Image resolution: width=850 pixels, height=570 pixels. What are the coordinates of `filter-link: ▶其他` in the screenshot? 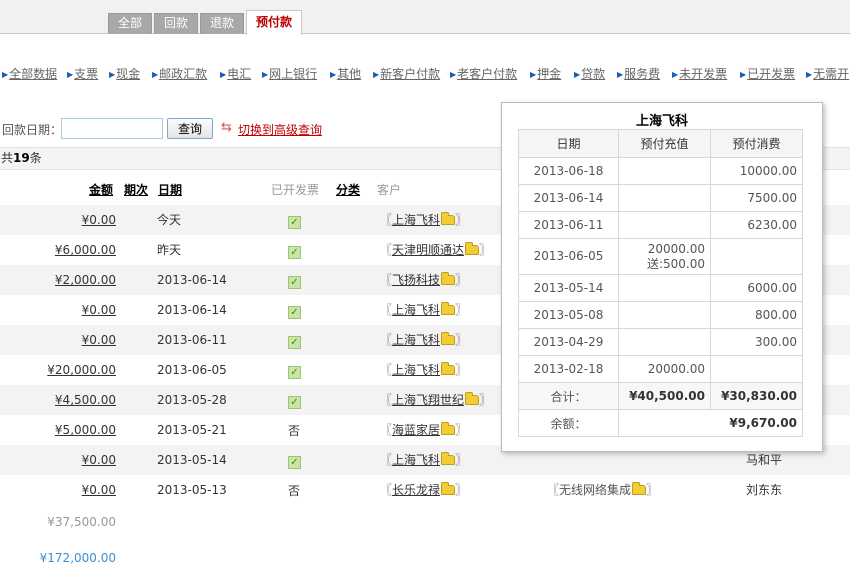 It's located at (345, 73).